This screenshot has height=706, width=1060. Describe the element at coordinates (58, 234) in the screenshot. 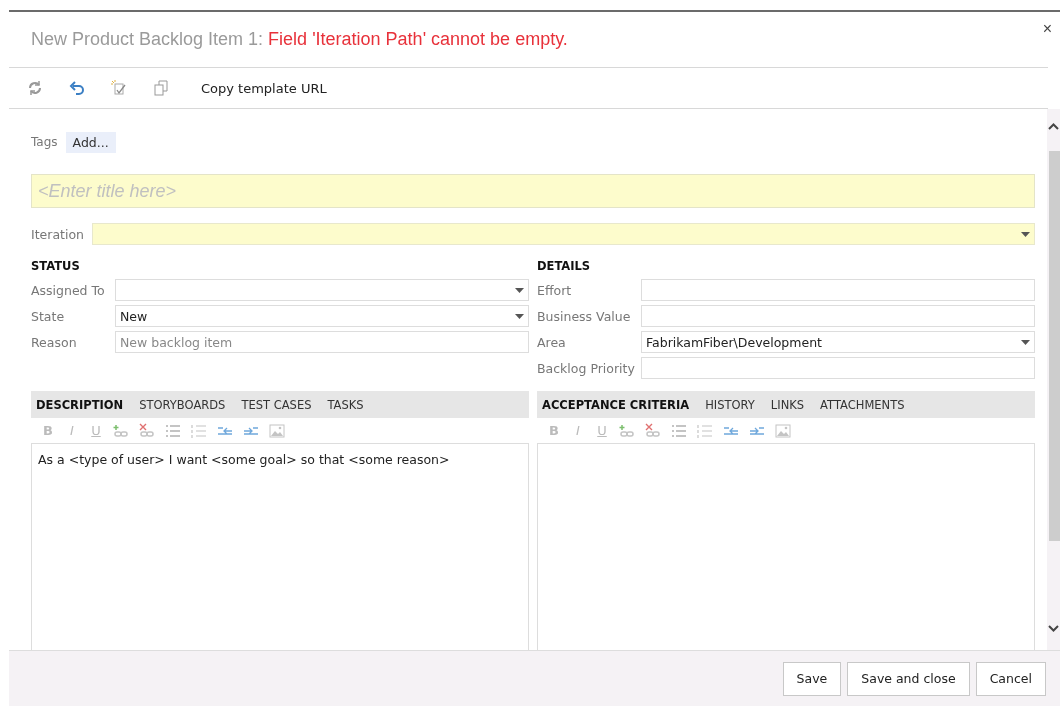

I see `field-label: Iteration` at that location.